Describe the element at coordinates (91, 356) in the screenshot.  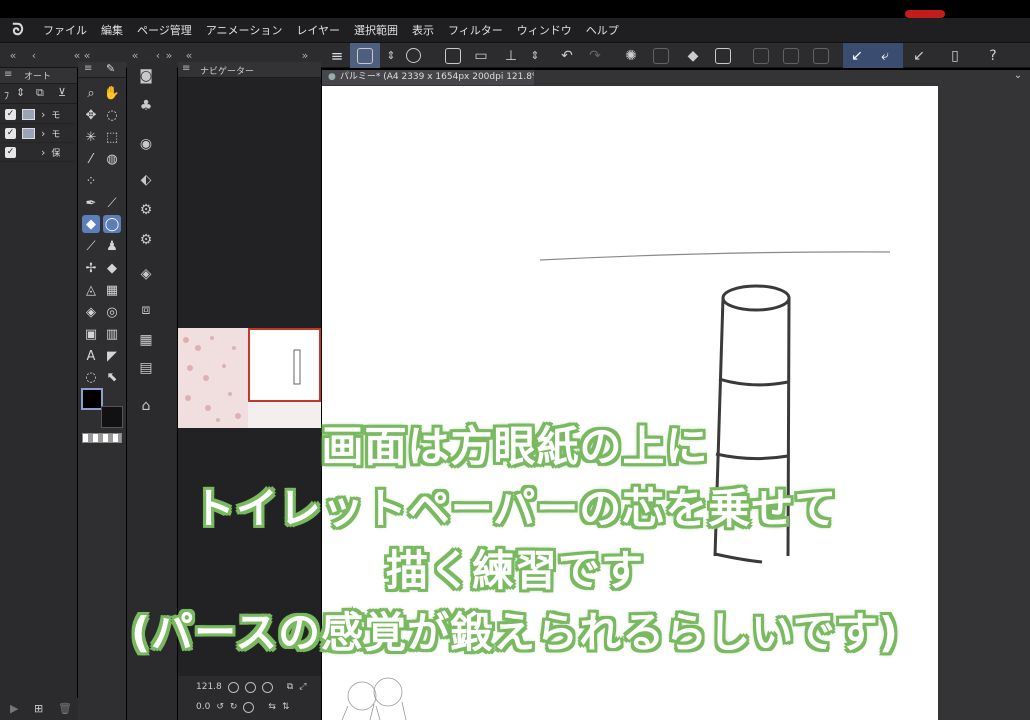
I see `text-icon: A` at that location.